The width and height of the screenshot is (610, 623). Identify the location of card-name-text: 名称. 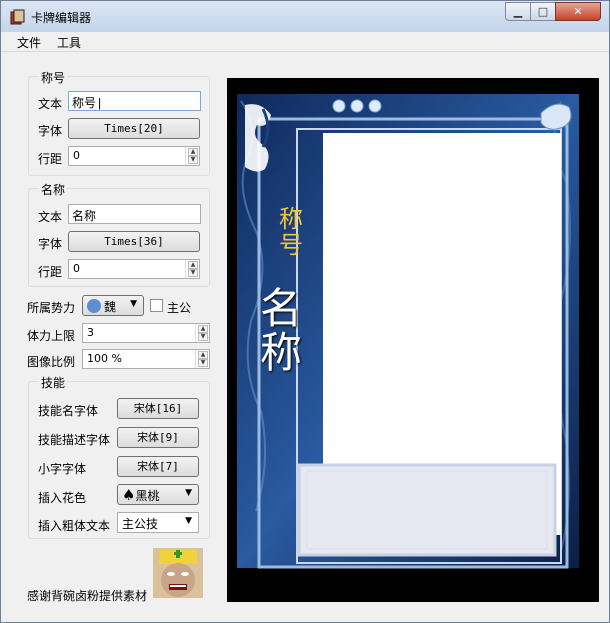
(280, 330).